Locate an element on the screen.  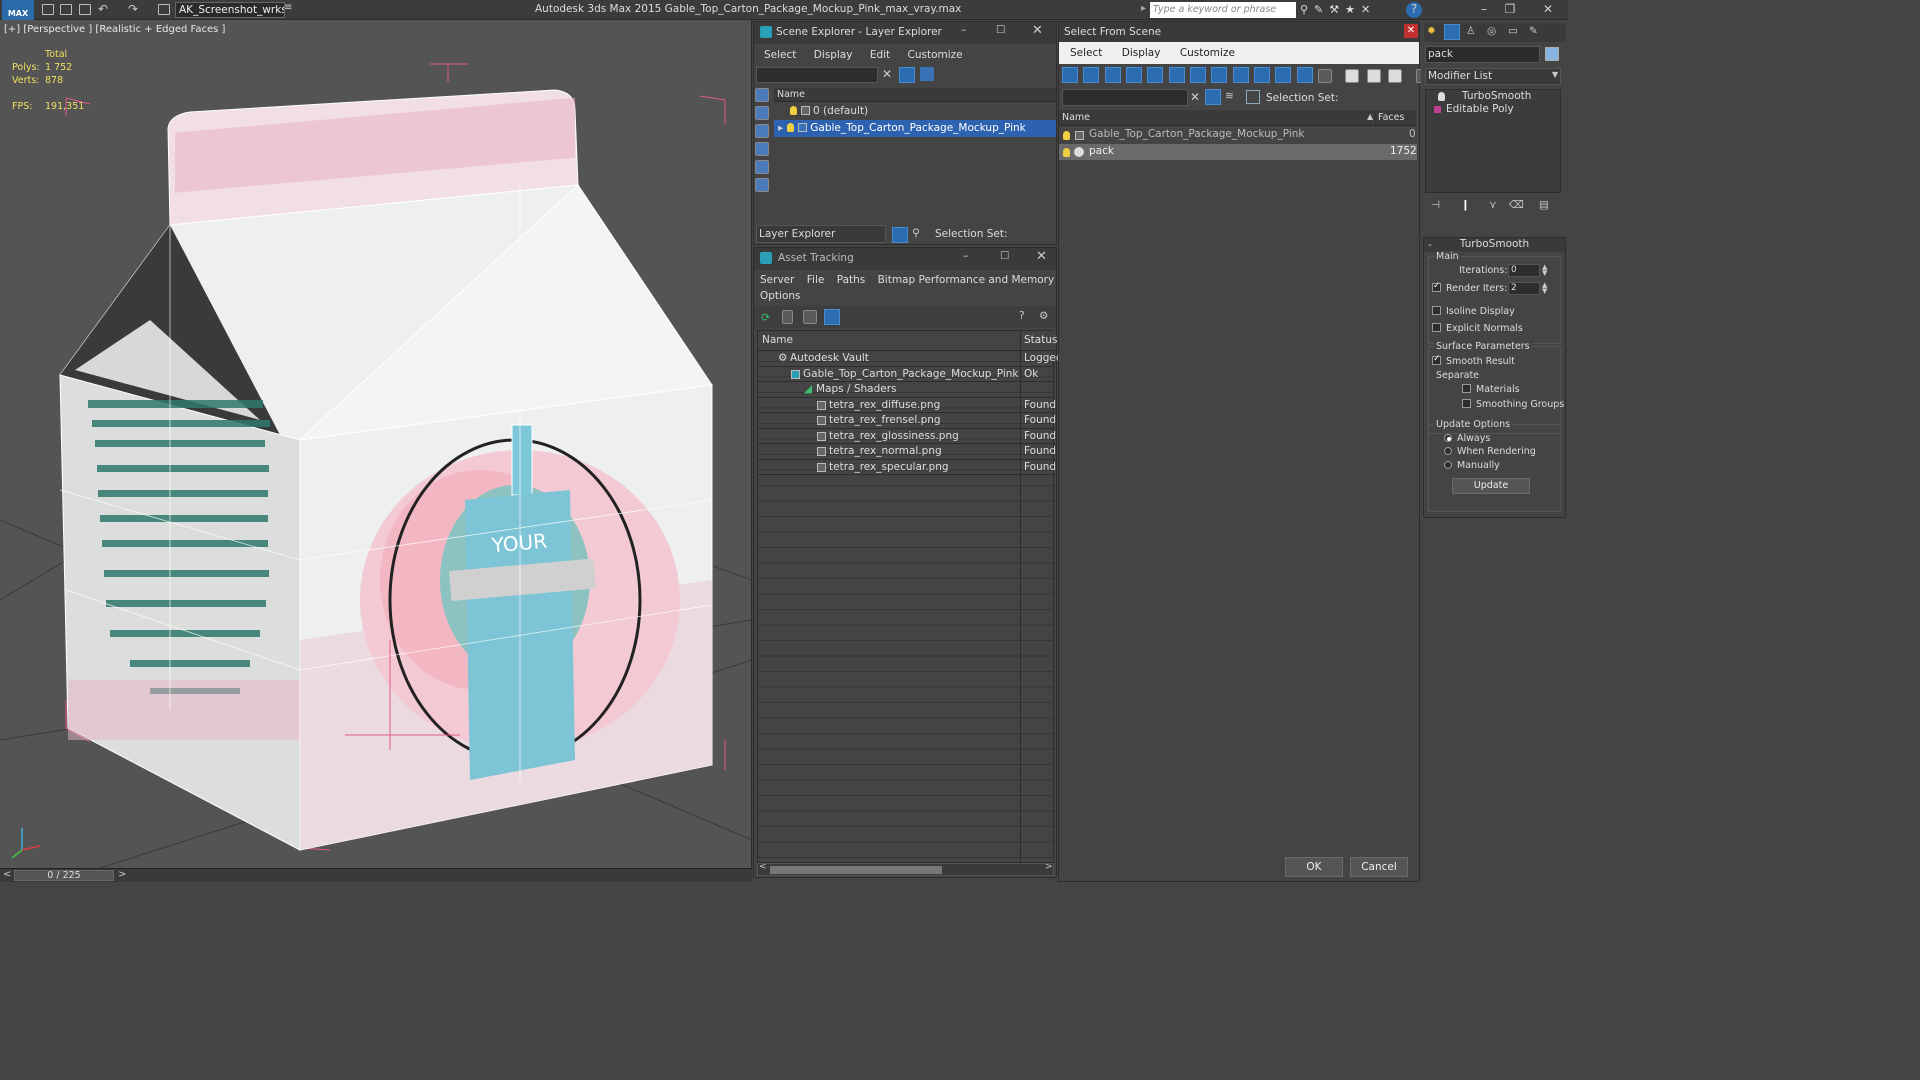
isoline-display-checkbox is located at coordinates (1436, 310).